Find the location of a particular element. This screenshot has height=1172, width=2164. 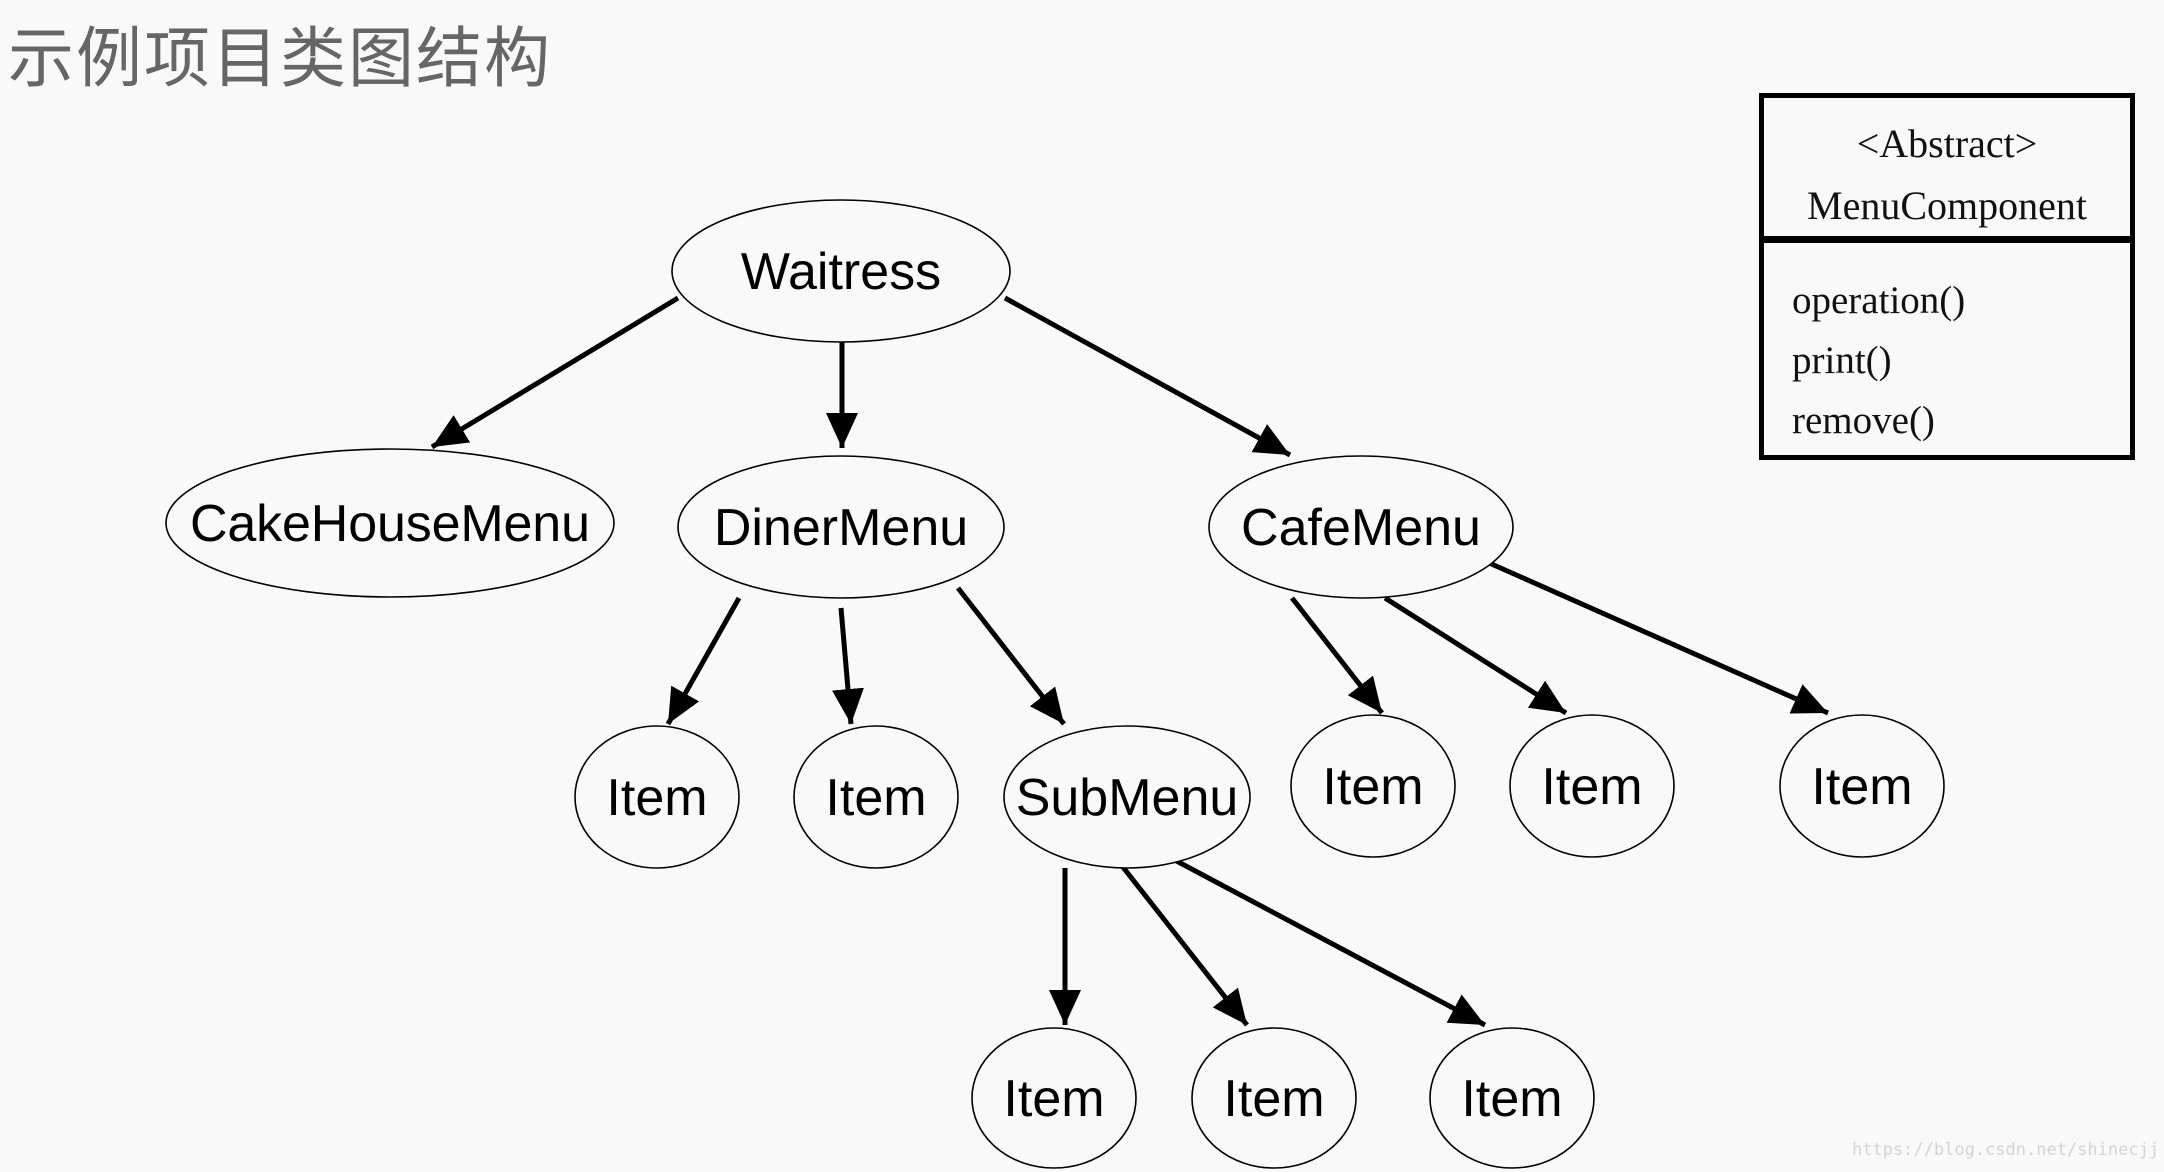

node-sub-item-3: Item is located at coordinates (1512, 1098).